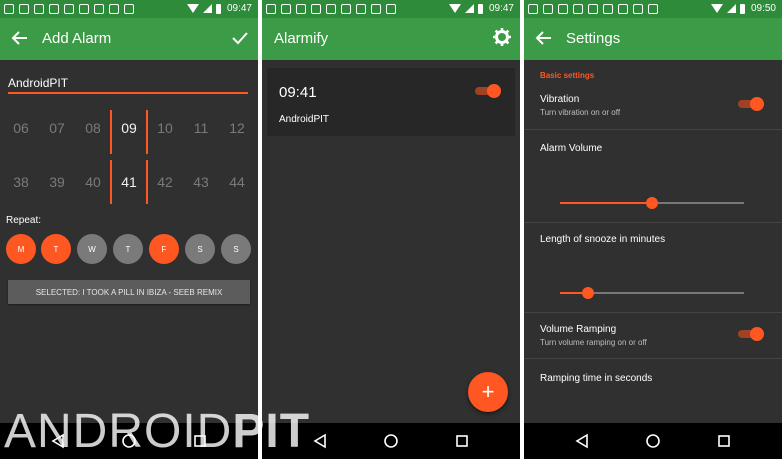 The height and width of the screenshot is (459, 782). What do you see at coordinates (129, 128) in the screenshot?
I see `selected-hour: 09` at bounding box center [129, 128].